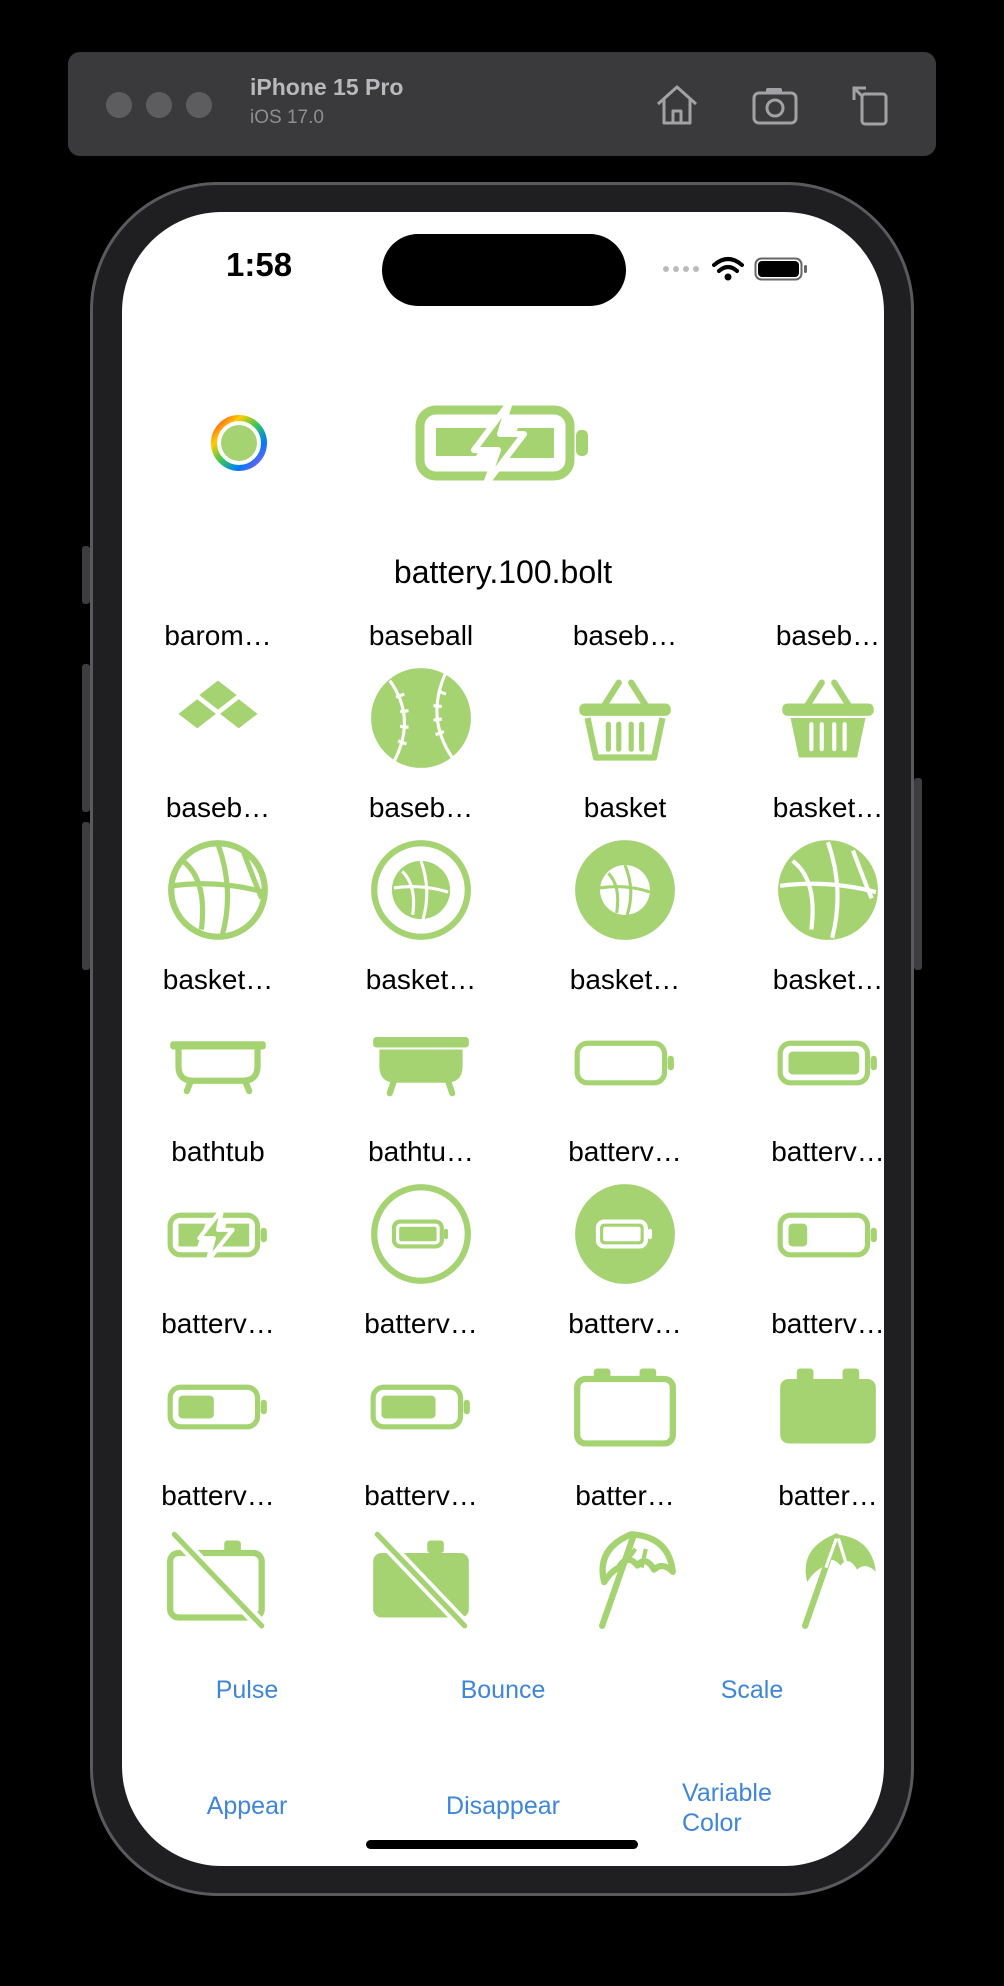  Describe the element at coordinates (503, 1806) in the screenshot. I see `disappear-button: Disappear` at that location.